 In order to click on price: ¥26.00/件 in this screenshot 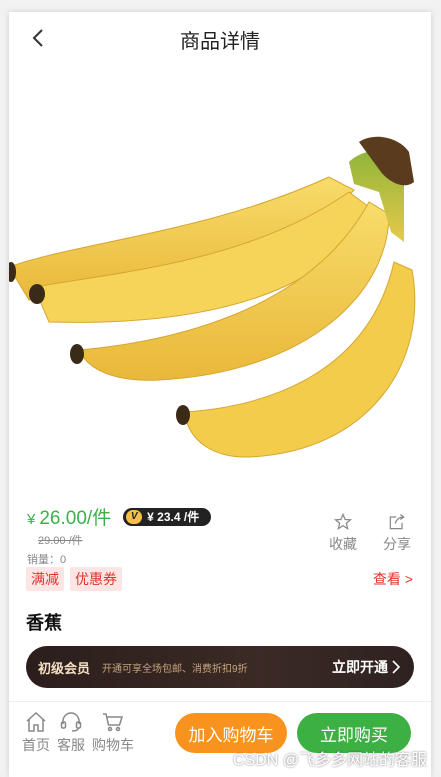, I will do `click(69, 516)`.